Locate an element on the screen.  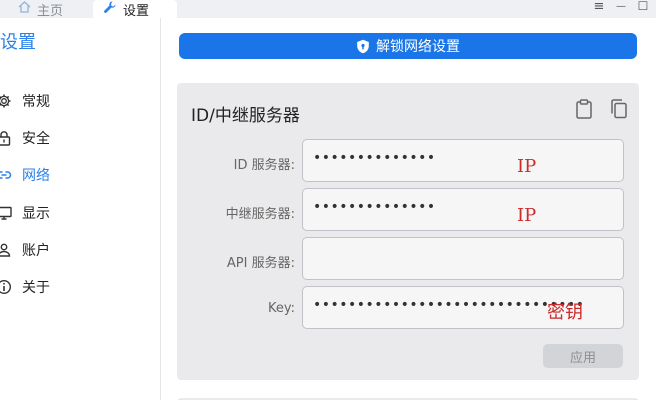
tab-home-label: 主页 is located at coordinates (50, 11).